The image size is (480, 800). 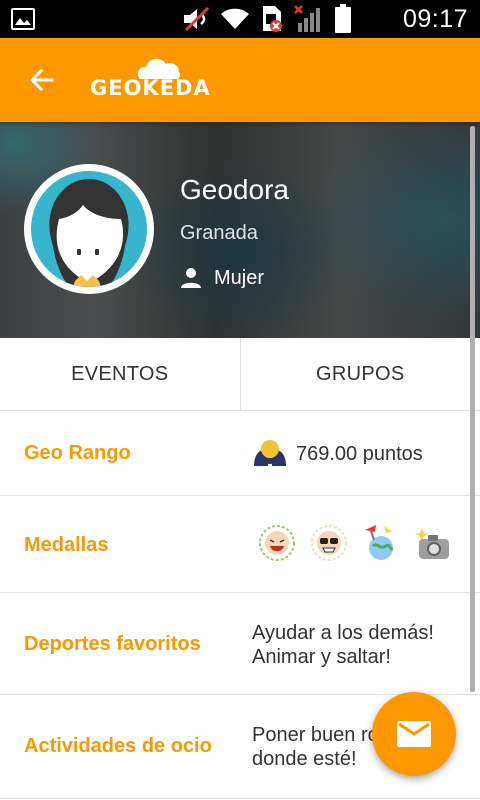 What do you see at coordinates (433, 543) in the screenshot?
I see `camera-medal-icon` at bounding box center [433, 543].